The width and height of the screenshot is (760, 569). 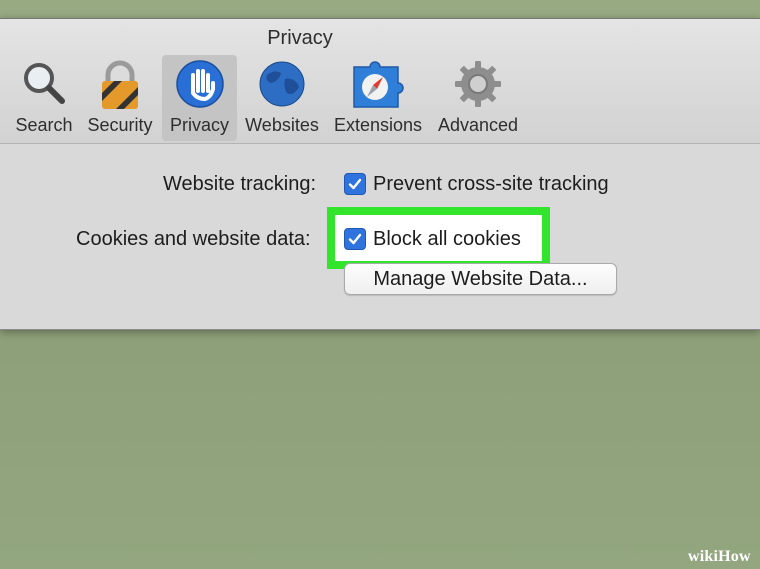 What do you see at coordinates (193, 239) in the screenshot?
I see `cookies-website-data-label: Cookies and website data:` at bounding box center [193, 239].